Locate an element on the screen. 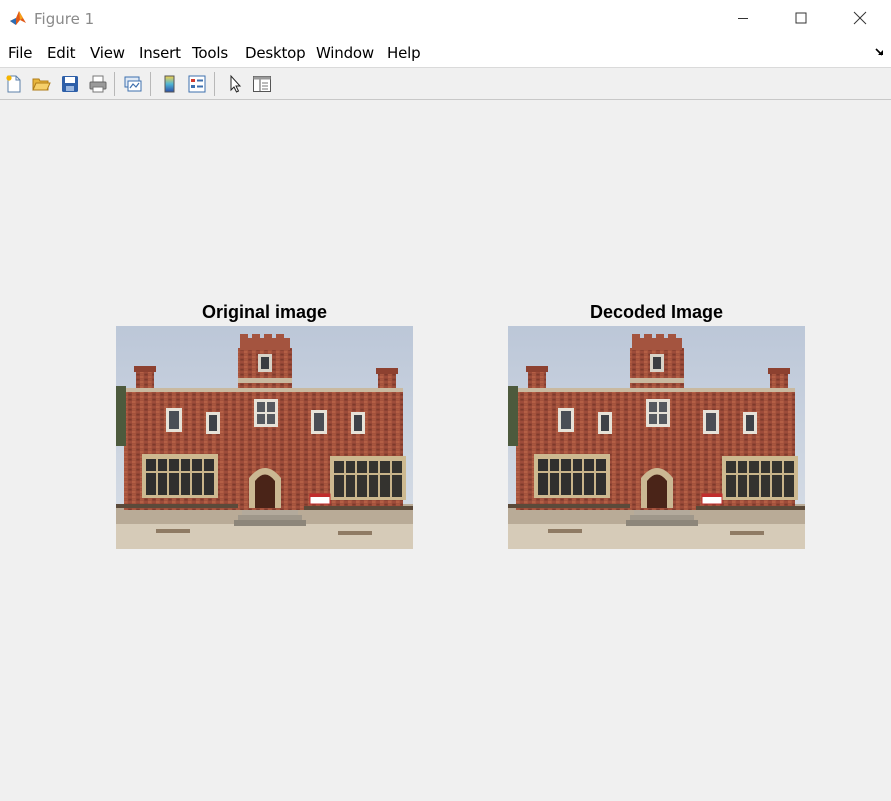 This screenshot has width=891, height=801. pointer-arrow-icon is located at coordinates (236, 83).